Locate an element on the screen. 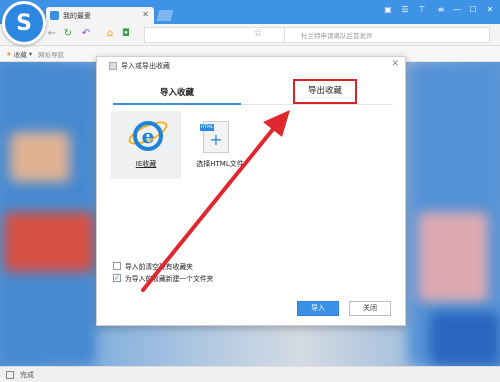 This screenshot has height=382, width=500. minimize-icon: — is located at coordinates (457, 10).